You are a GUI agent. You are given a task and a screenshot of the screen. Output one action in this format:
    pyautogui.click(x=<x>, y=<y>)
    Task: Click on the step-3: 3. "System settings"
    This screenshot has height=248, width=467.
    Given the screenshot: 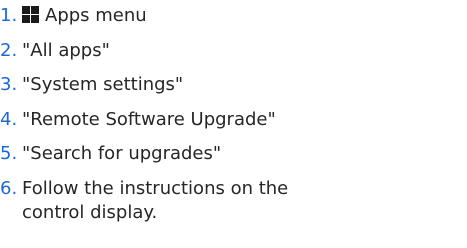 What is the action you would take?
    pyautogui.click(x=233, y=85)
    